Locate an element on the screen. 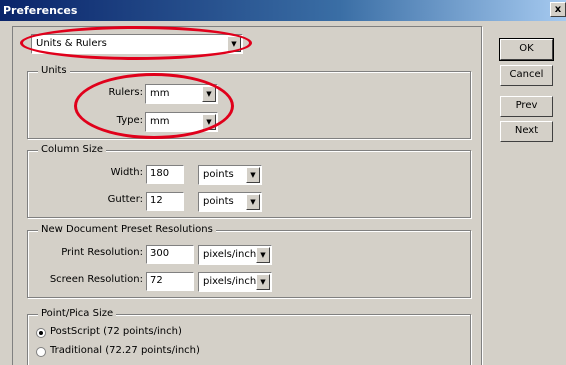 This screenshot has height=365, width=566. gutter-label: Gutter: is located at coordinates (125, 199).